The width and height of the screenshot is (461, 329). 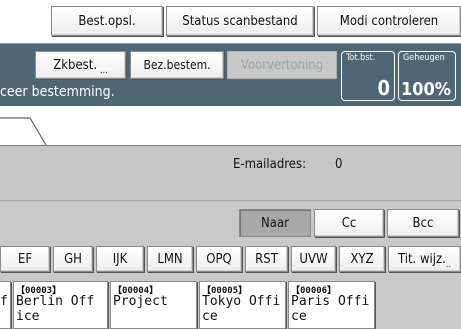 I want to click on memory-counter: Geheugen 100%, so click(x=427, y=76).